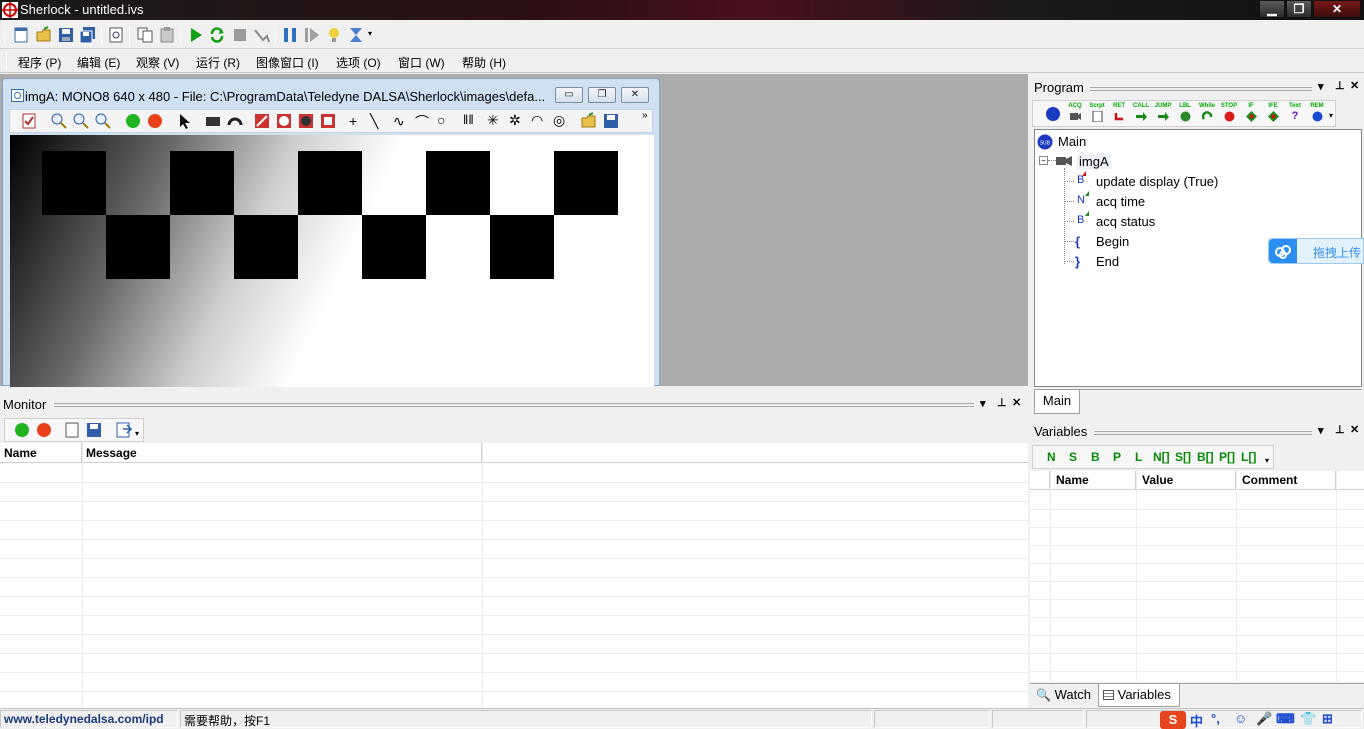 This screenshot has width=1364, height=729. What do you see at coordinates (421, 62) in the screenshot?
I see `menu-window: 窗口 (W)` at bounding box center [421, 62].